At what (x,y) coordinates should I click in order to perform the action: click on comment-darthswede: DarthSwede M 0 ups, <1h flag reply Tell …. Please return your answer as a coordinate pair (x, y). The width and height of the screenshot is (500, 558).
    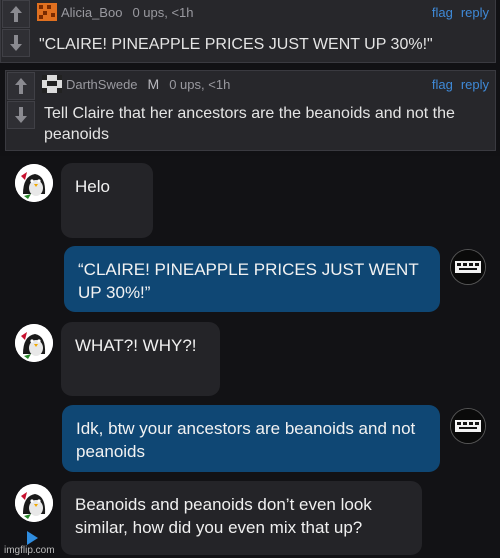
    Looking at the image, I should click on (250, 110).